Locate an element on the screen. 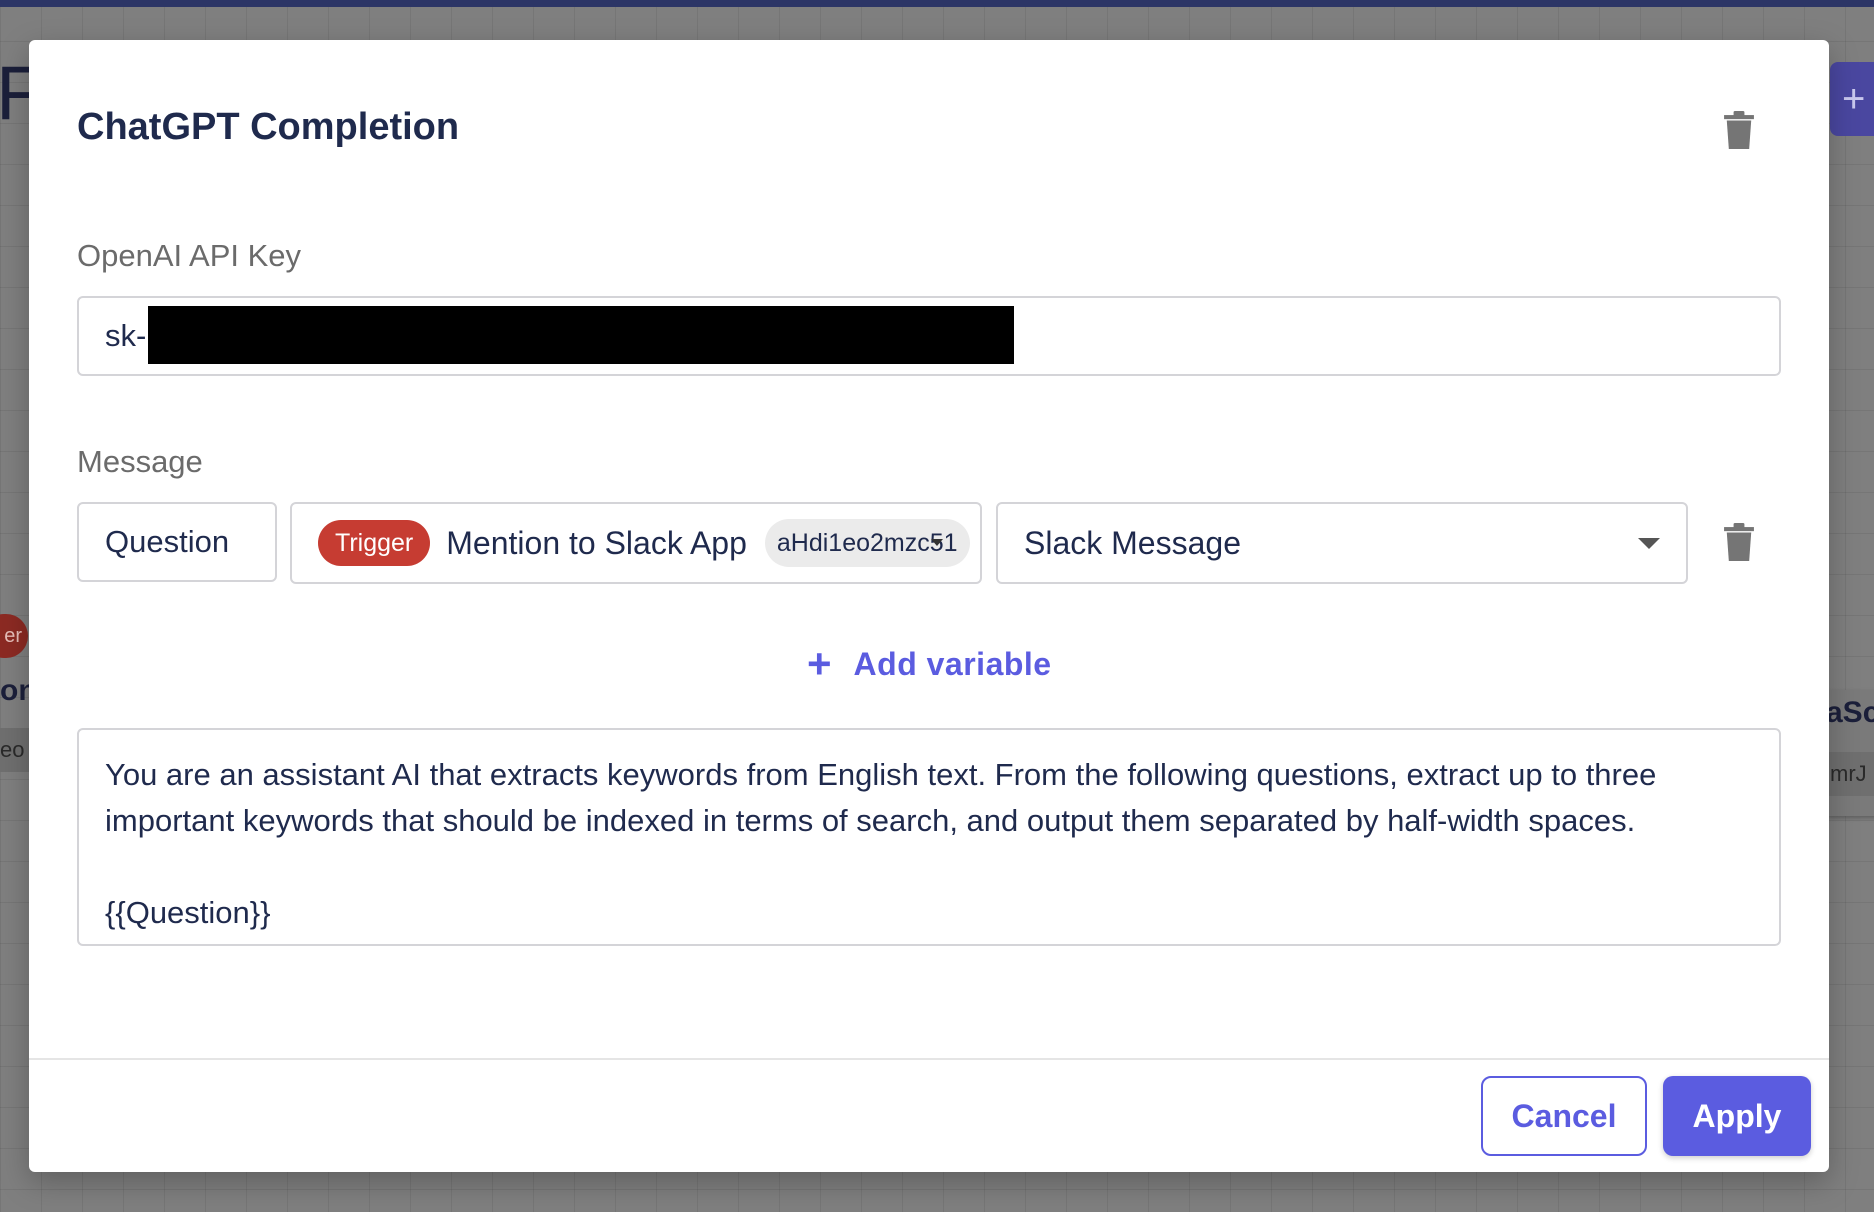 The width and height of the screenshot is (1874, 1212). variable-field-value: Slack Message is located at coordinates (1132, 542).